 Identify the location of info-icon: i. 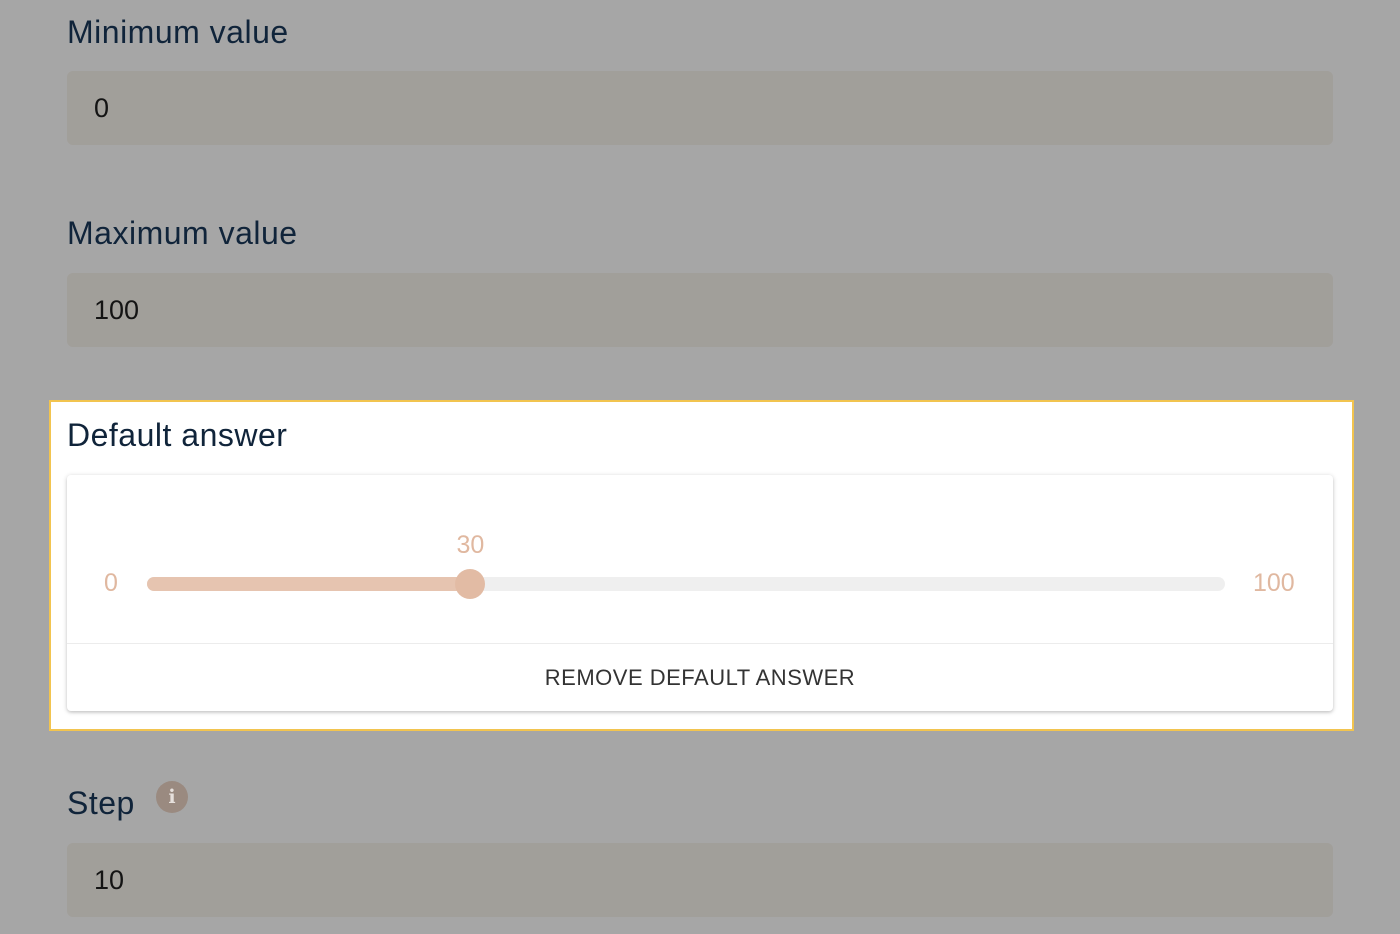
(172, 797).